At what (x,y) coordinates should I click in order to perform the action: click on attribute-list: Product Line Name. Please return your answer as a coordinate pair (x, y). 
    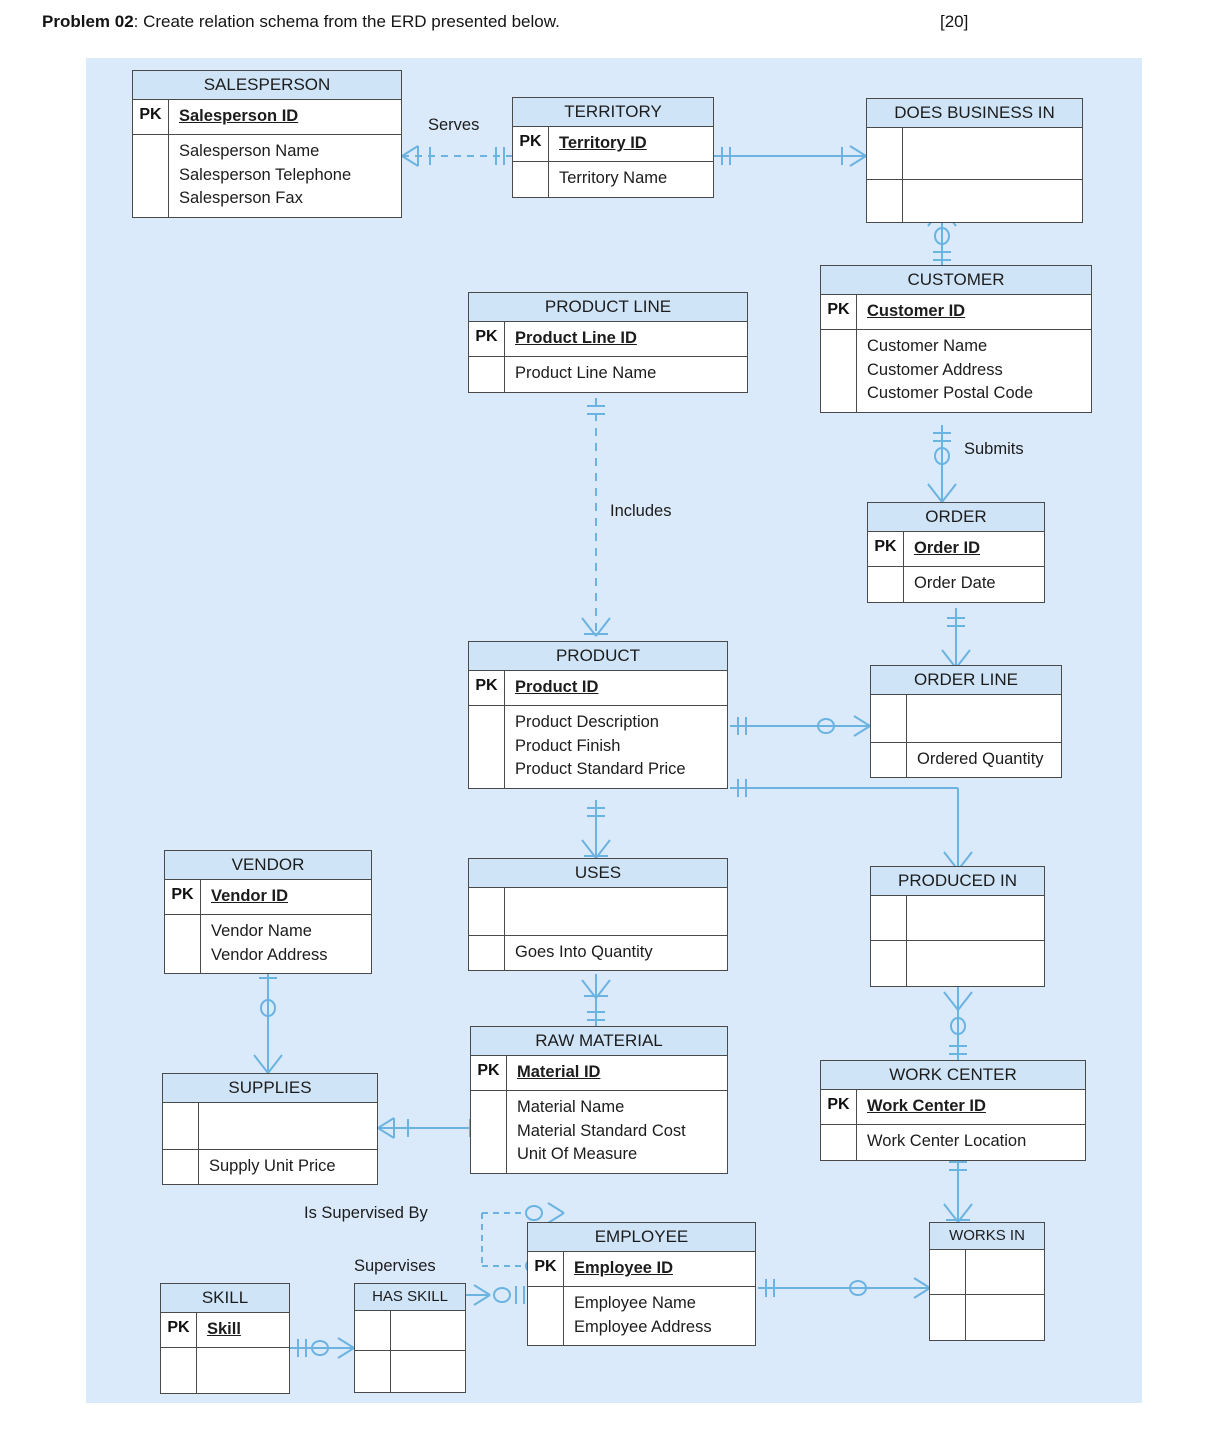
    Looking at the image, I should click on (626, 374).